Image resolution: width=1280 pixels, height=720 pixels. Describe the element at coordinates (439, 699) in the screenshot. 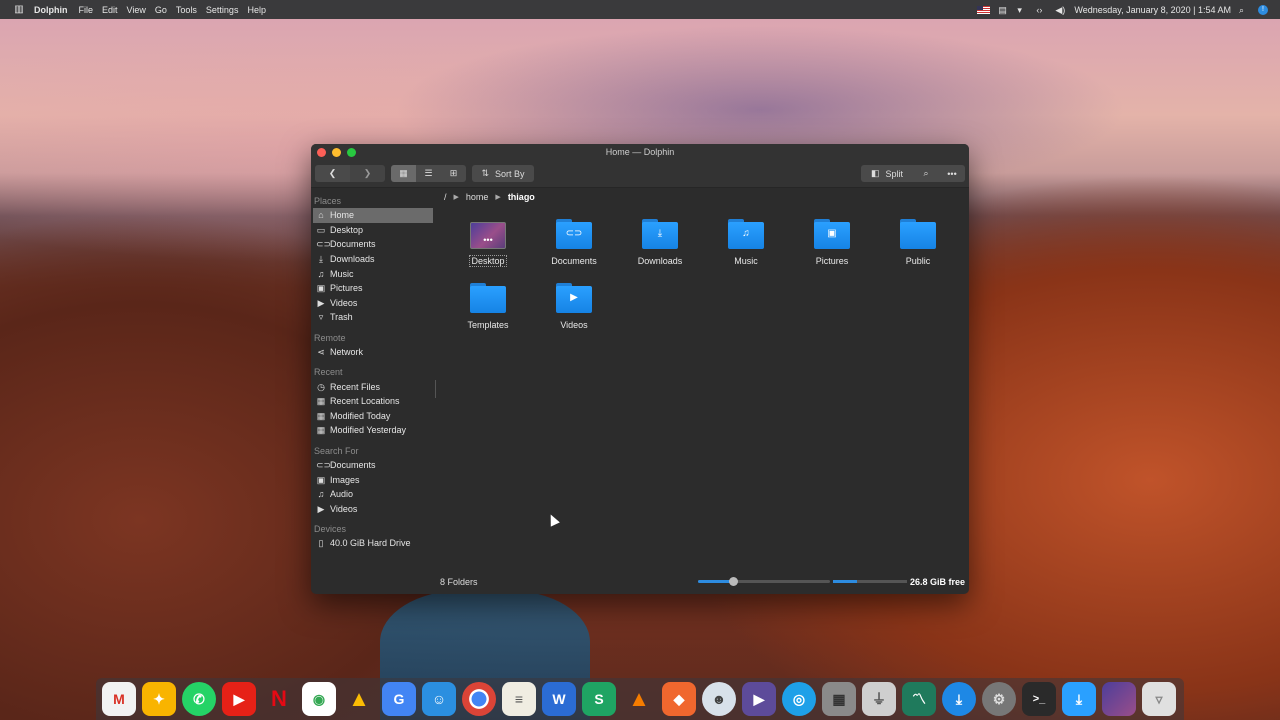

I see `finder-icon: ☺` at that location.